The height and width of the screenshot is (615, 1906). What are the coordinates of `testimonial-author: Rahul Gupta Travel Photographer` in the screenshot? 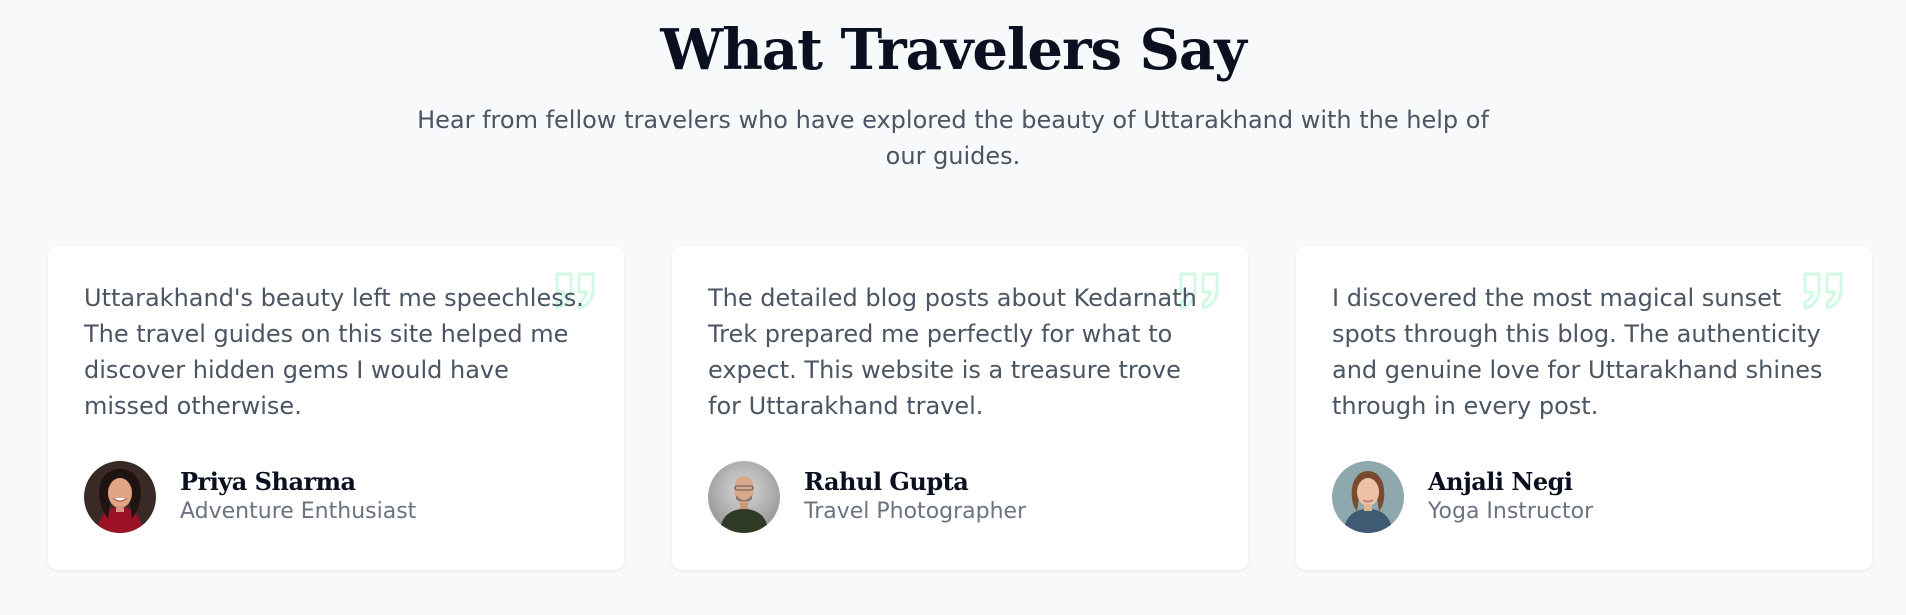 It's located at (867, 497).